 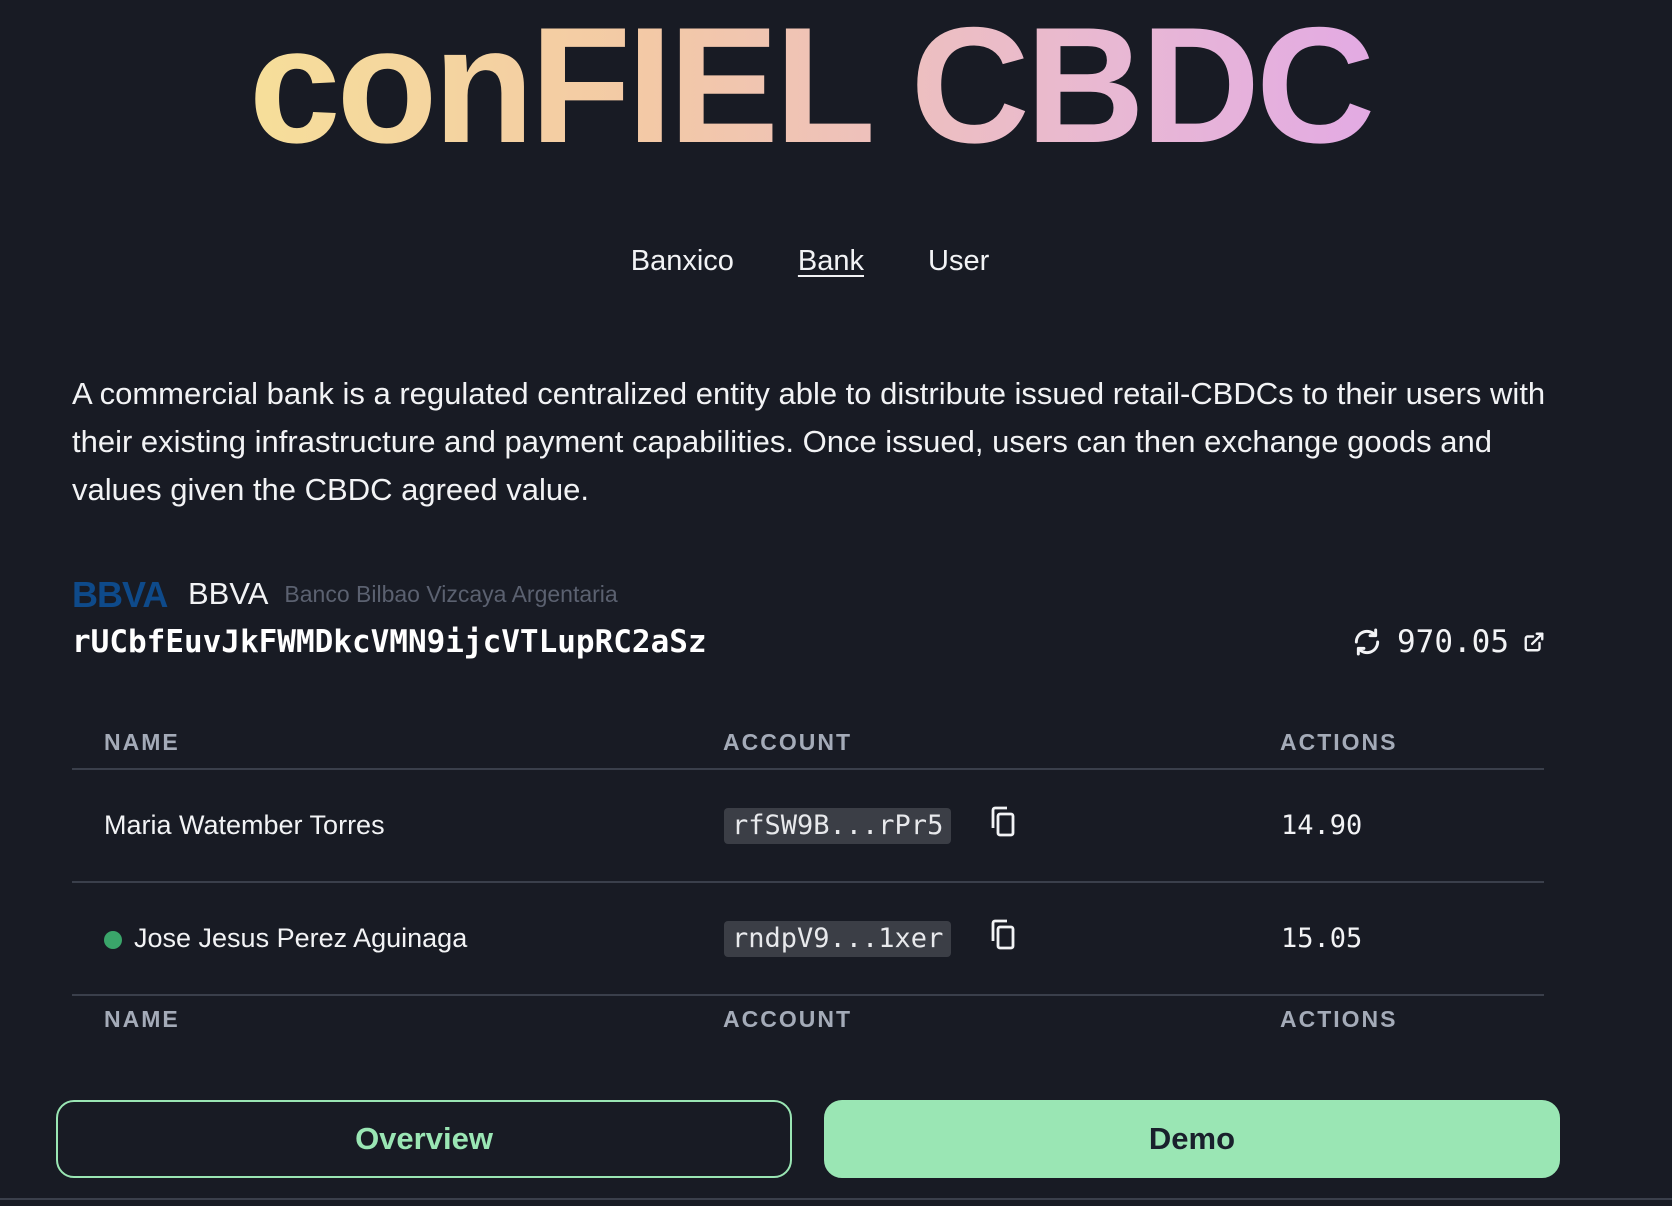 I want to click on bank-balance: 970.05, so click(x=1448, y=642).